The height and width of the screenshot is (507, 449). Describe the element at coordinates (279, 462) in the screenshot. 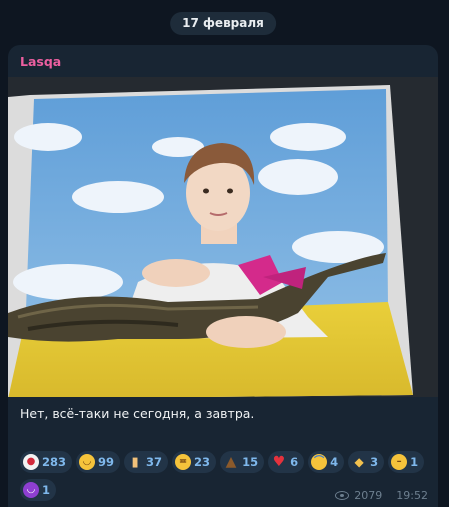

I see `red-heart-icon: ♥` at that location.